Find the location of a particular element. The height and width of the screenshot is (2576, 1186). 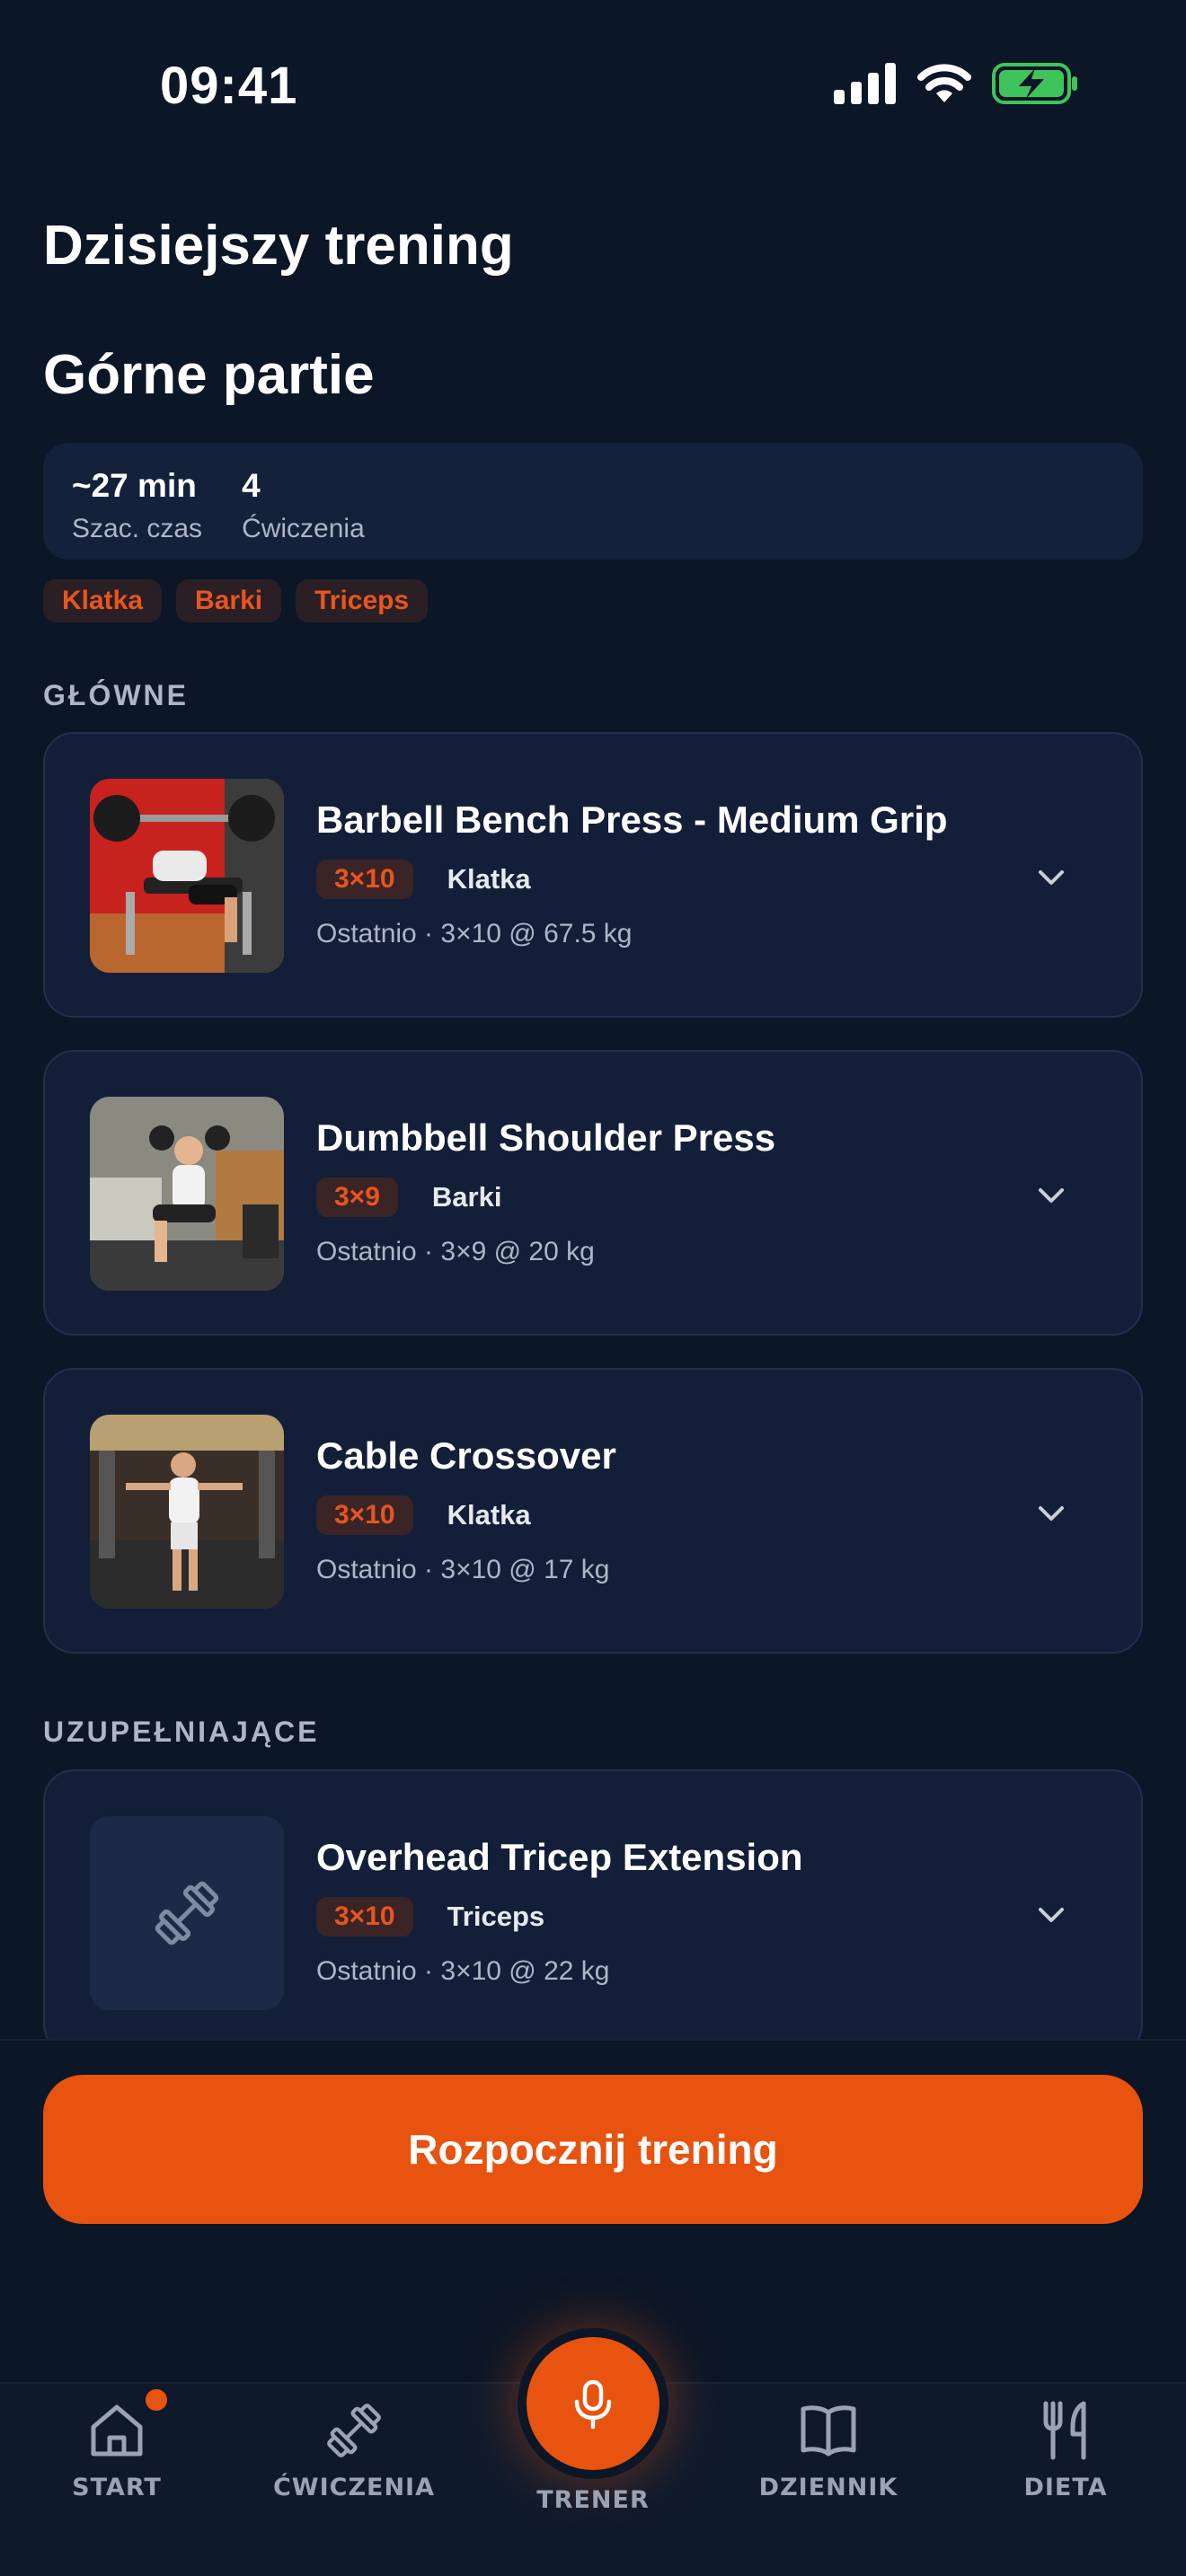

microphone-icon is located at coordinates (593, 2404).